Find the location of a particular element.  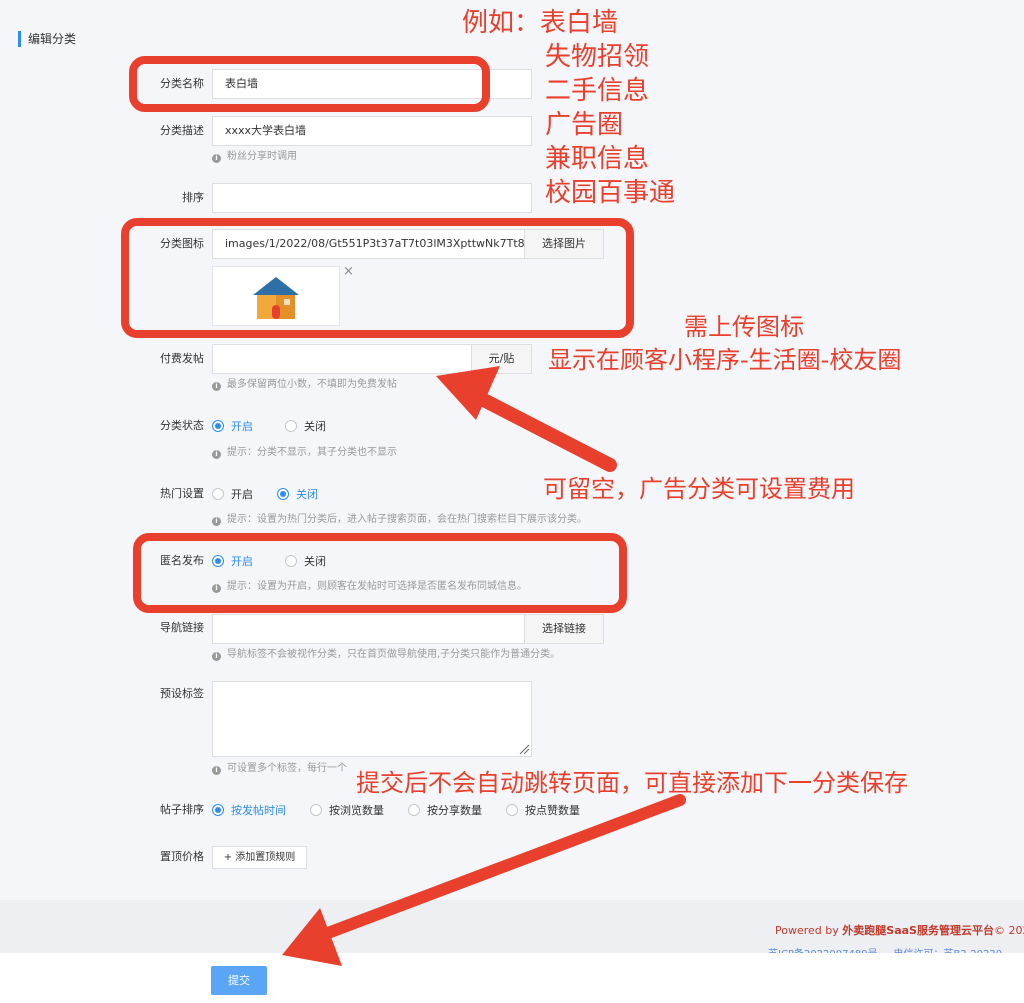

hot-radio-group: 开启 关闭 is located at coordinates (277, 494).